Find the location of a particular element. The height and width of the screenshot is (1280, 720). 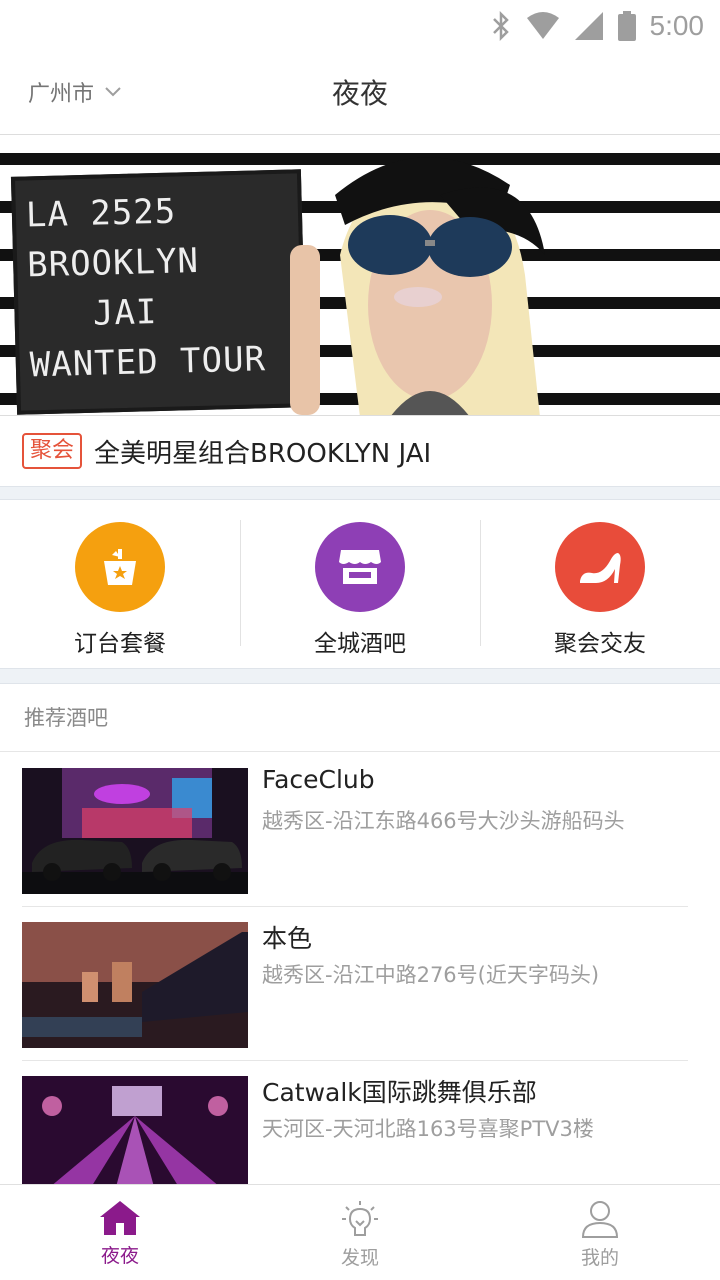

banner-caption: 聚会 全美明星组合BROOKLYN JAI is located at coordinates (360, 451).